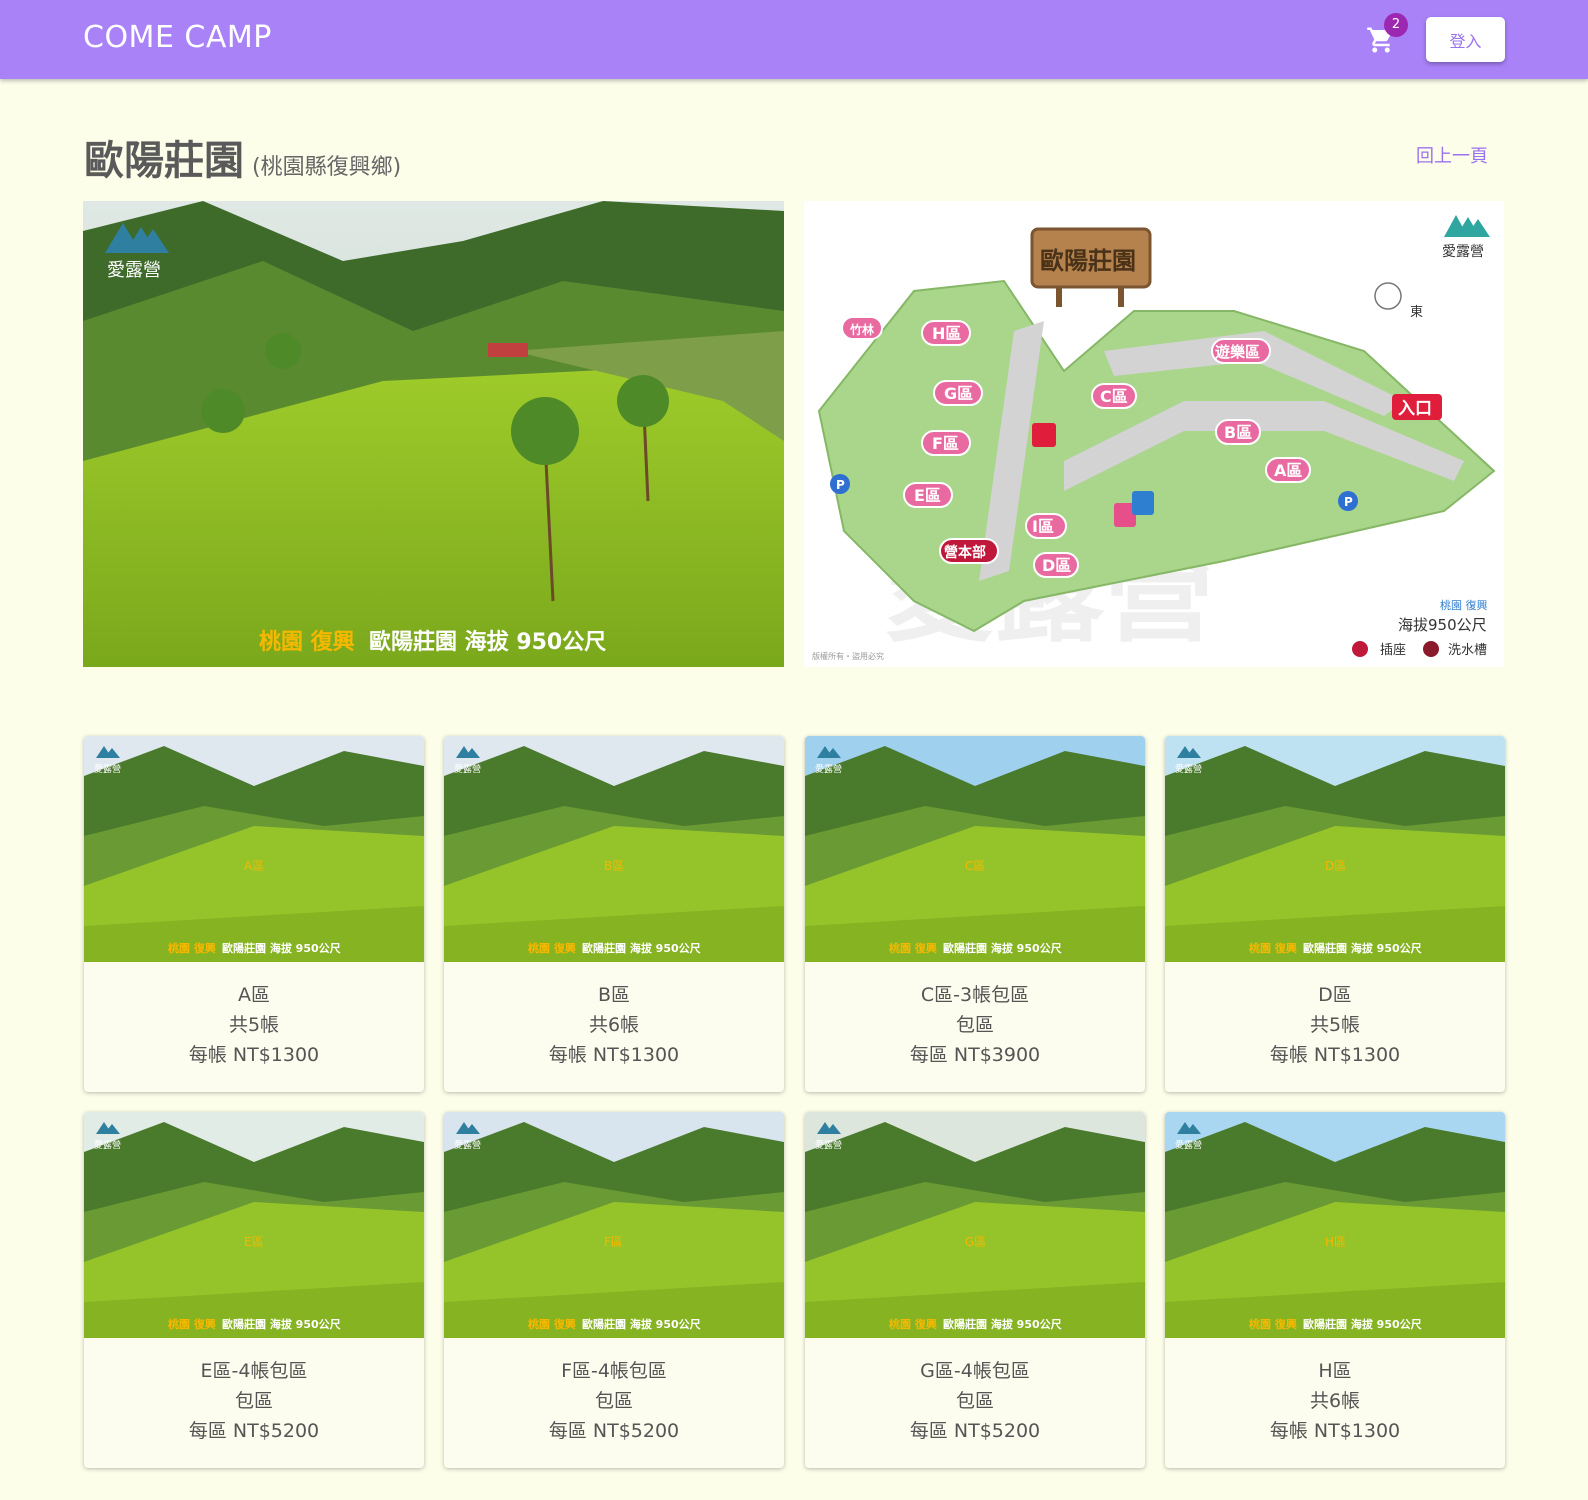 The width and height of the screenshot is (1588, 1500). What do you see at coordinates (614, 1371) in the screenshot?
I see `zone-name: F區-4帳包區` at bounding box center [614, 1371].